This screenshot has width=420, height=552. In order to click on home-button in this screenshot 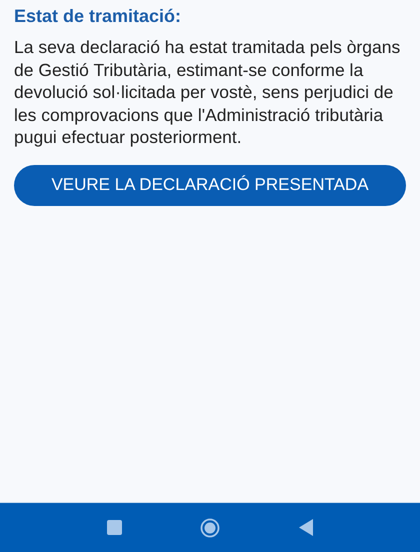, I will do `click(210, 528)`.